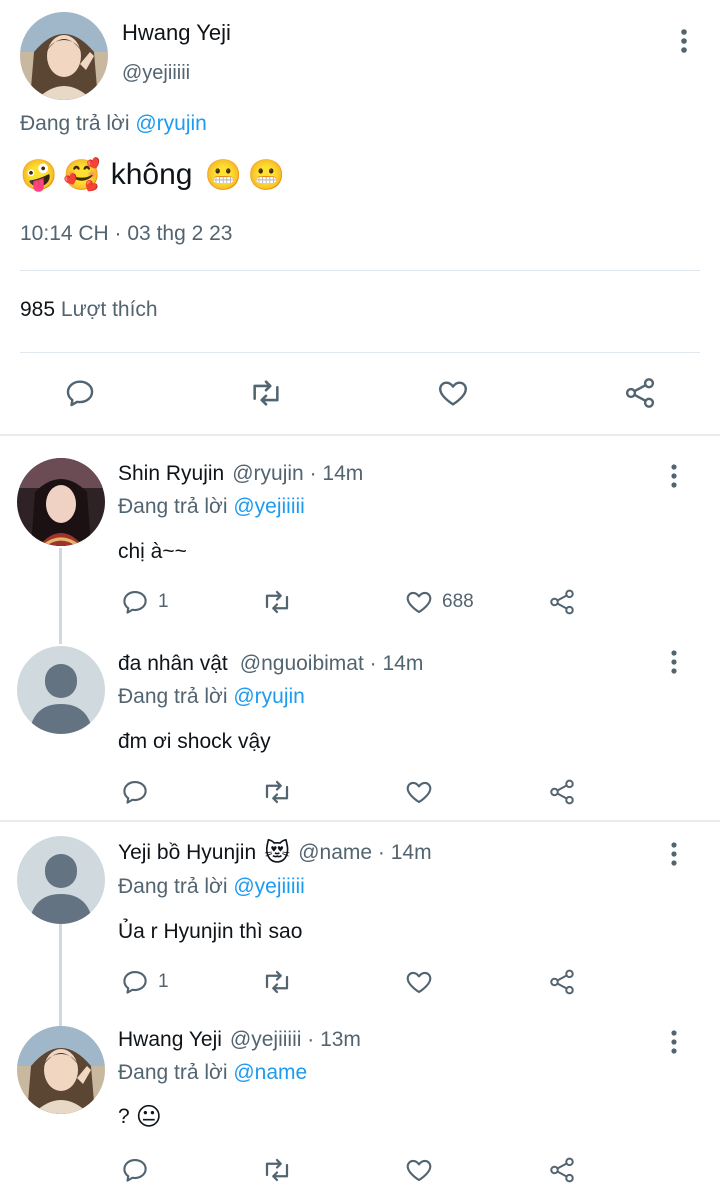 This screenshot has width=720, height=1195. Describe the element at coordinates (187, 853) in the screenshot. I see `author-name: Yeji bồ Hyunjin` at that location.